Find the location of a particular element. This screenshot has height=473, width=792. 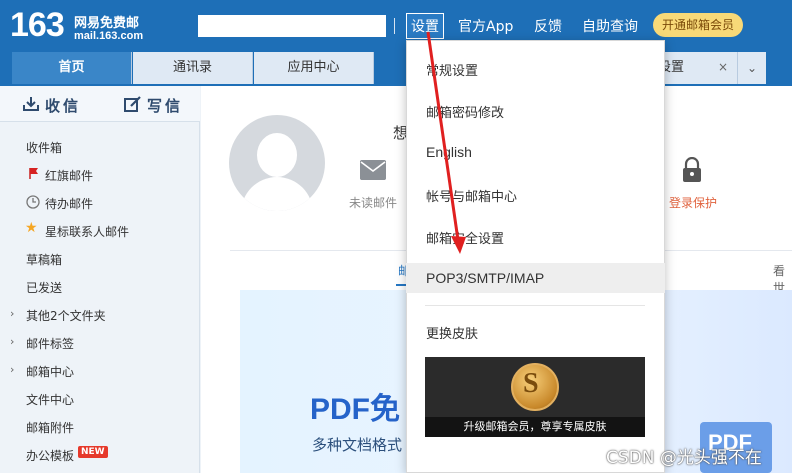

menu-item-security-settings: 邮箱安全设置 is located at coordinates (465, 237).